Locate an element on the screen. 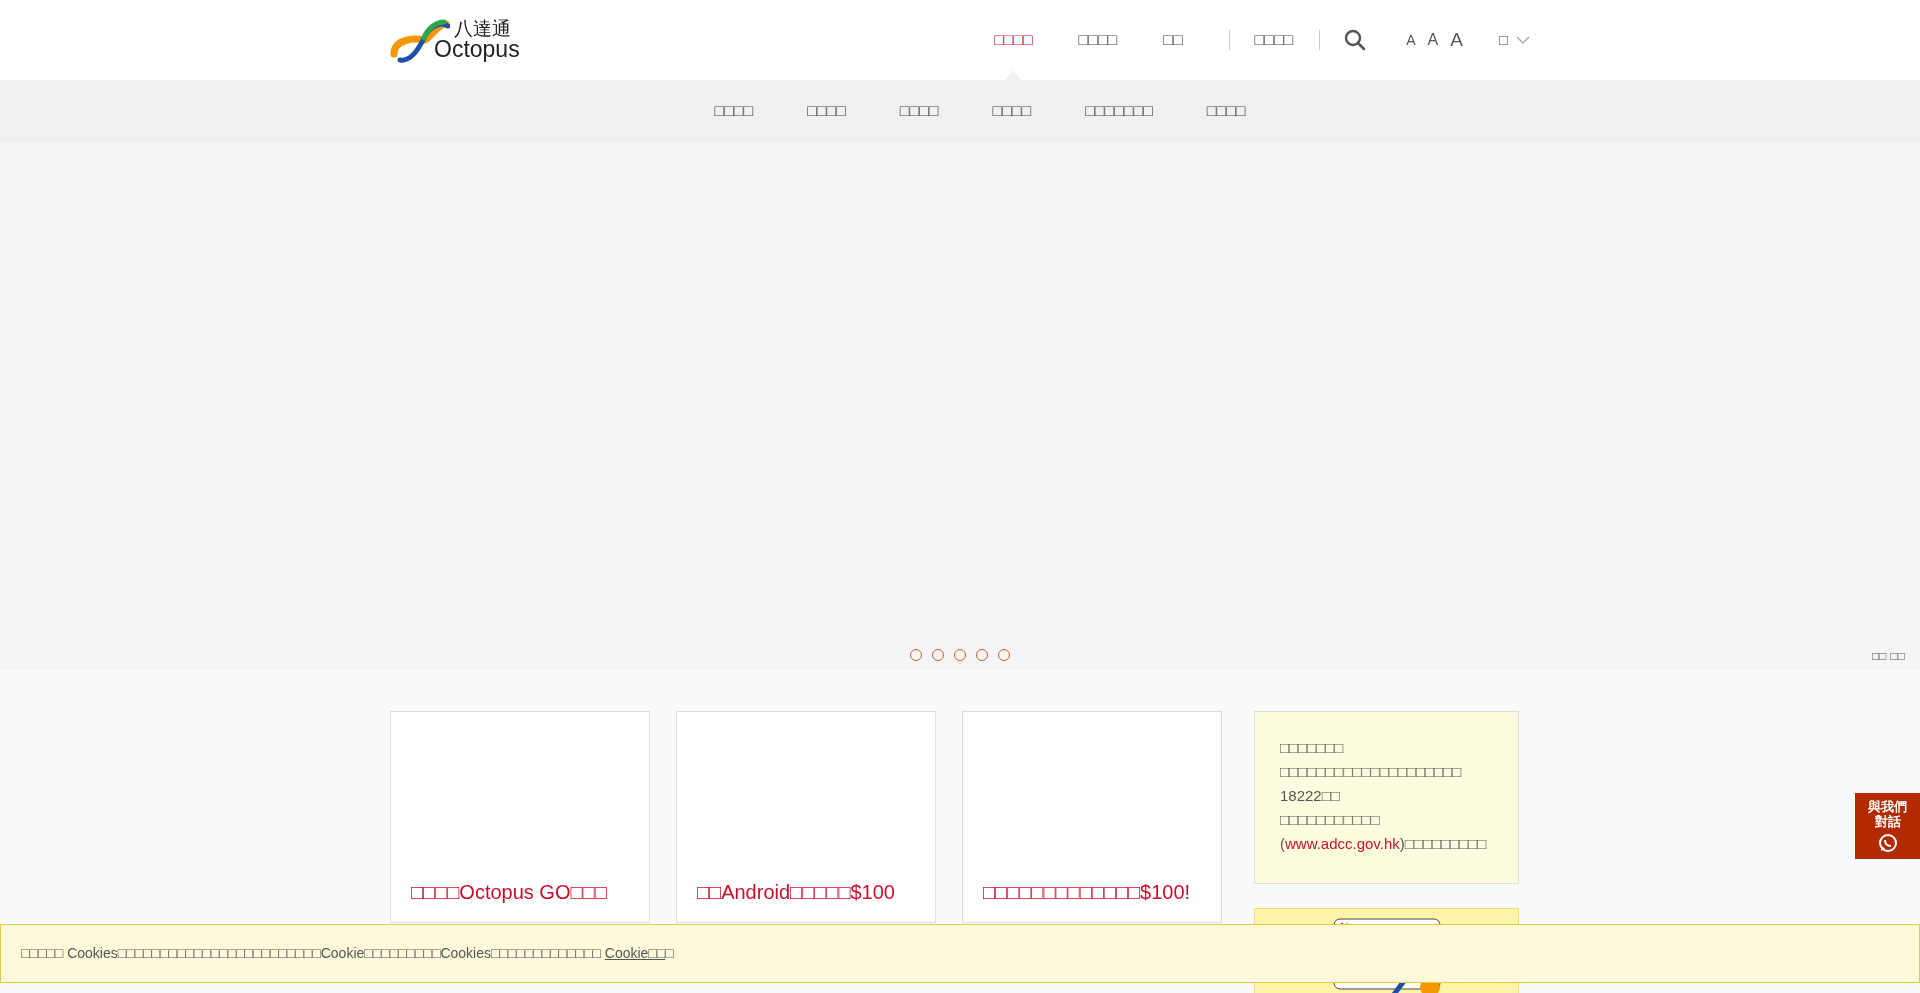  cookie-link: Cookie□□ is located at coordinates (635, 953).